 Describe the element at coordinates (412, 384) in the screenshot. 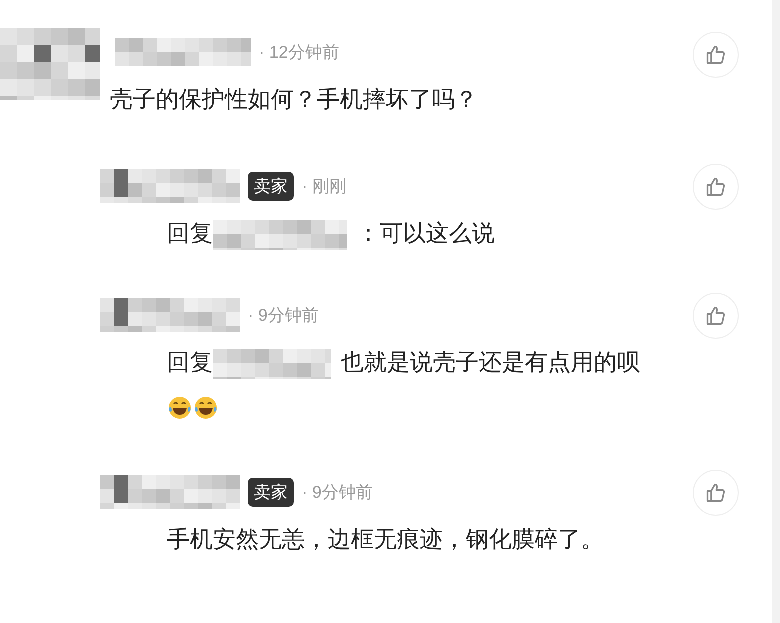

I see `comment-text: 回复 也就是说壳子还是有点用的呗` at that location.